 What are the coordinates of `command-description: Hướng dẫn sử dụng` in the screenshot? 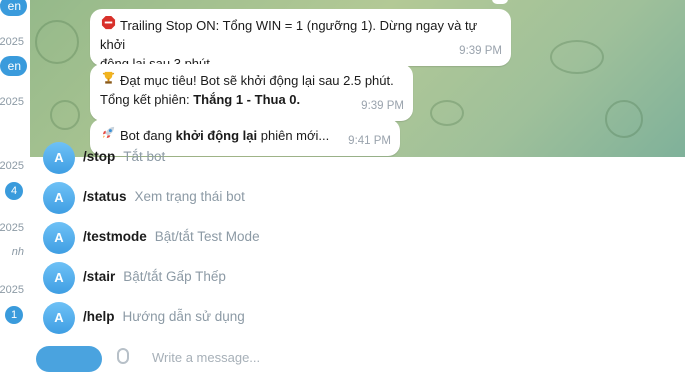 It's located at (183, 316).